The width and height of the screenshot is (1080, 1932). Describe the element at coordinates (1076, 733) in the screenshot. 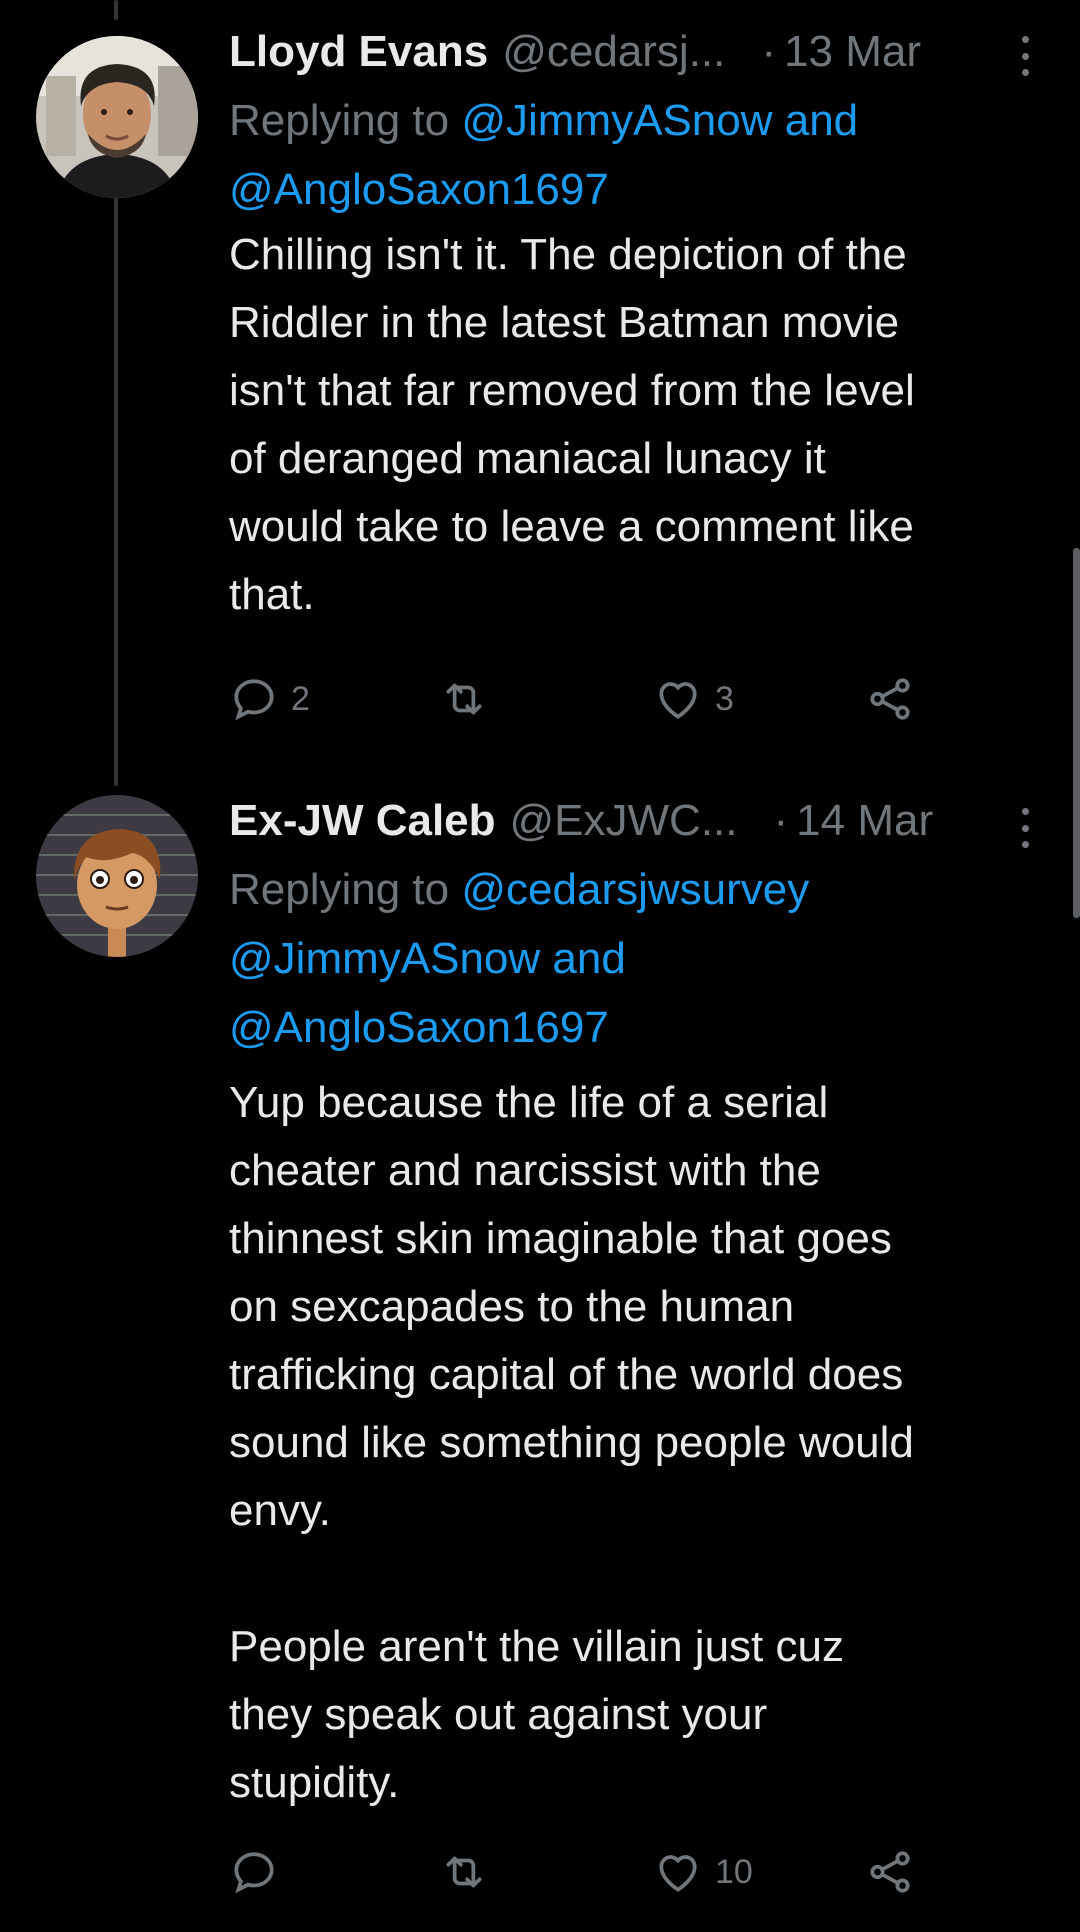

I see `scrollbar` at that location.